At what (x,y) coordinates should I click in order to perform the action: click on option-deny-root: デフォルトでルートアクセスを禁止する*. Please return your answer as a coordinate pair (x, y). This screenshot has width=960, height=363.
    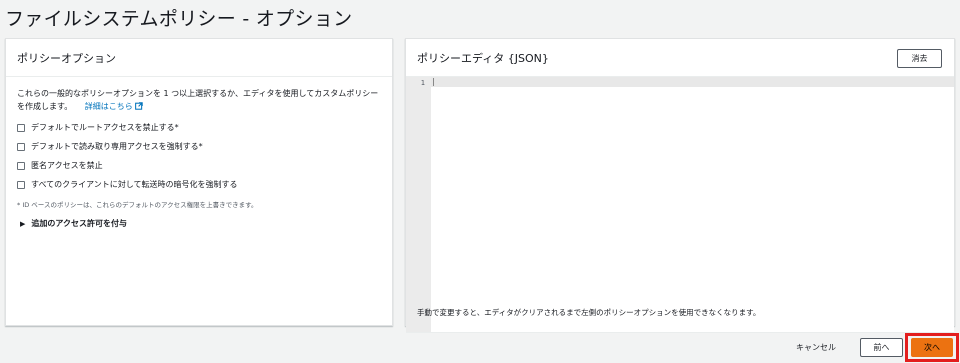
    Looking at the image, I should click on (199, 127).